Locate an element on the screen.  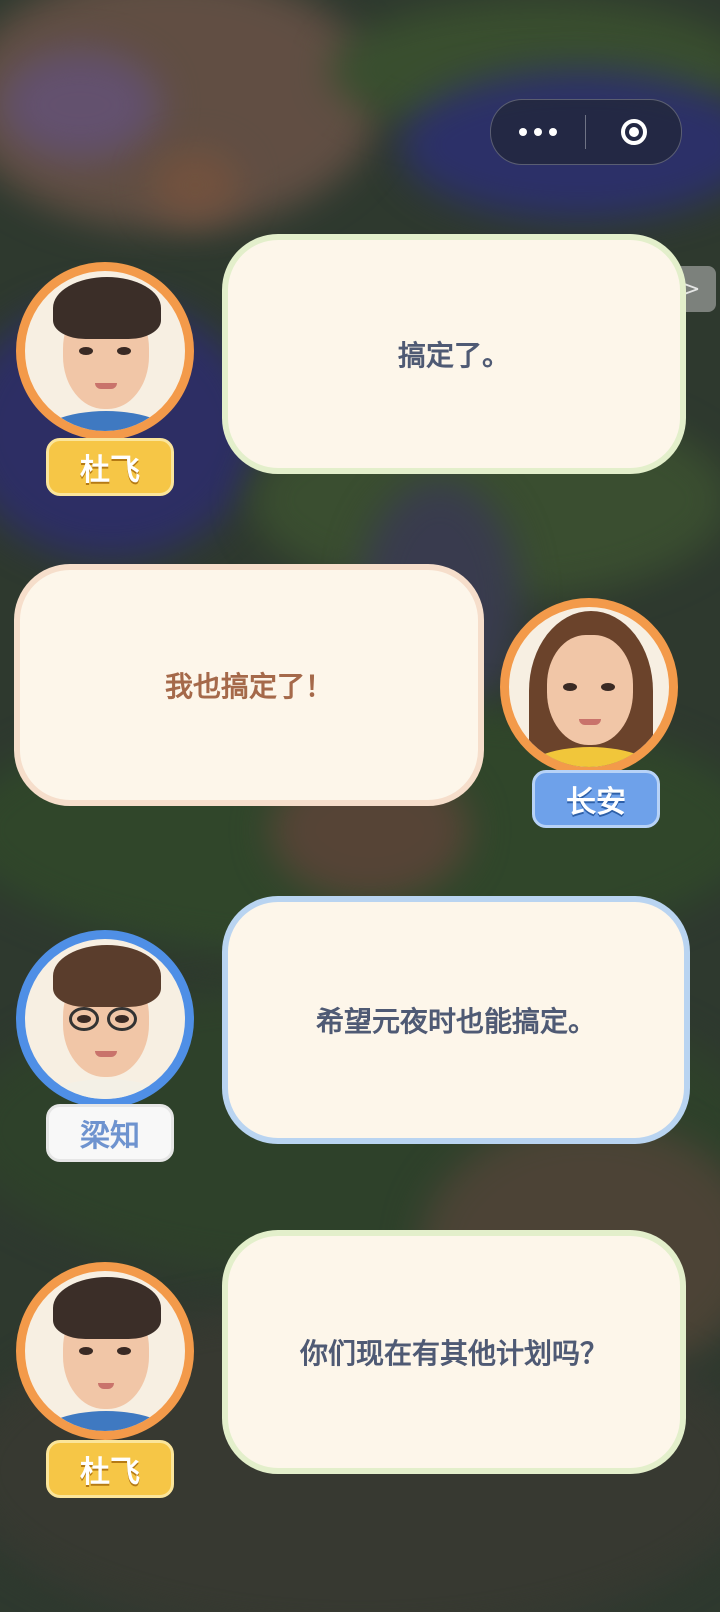
dialogue-bubble-4: 你们现在有其他计划吗？ is located at coordinates (454, 1352).